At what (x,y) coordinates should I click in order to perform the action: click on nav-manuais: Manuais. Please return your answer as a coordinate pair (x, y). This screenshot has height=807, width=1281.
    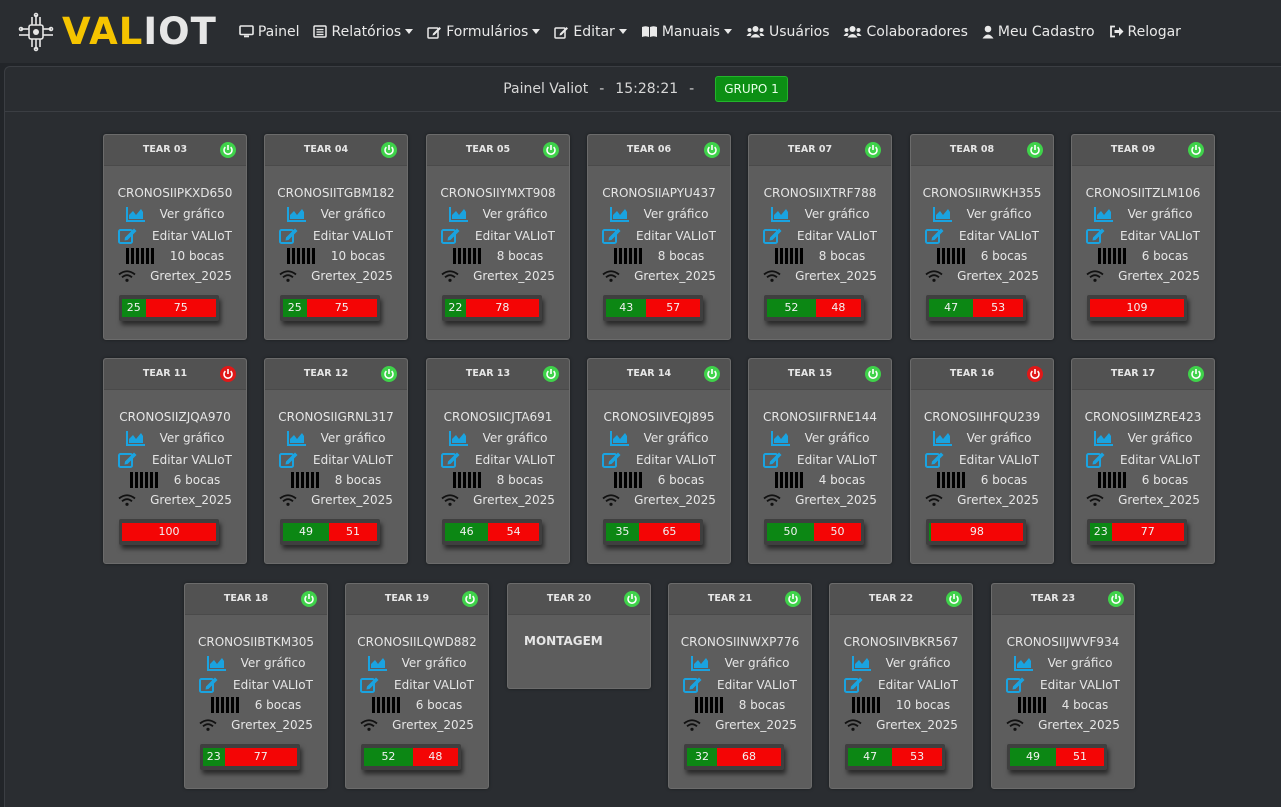
    Looking at the image, I should click on (686, 32).